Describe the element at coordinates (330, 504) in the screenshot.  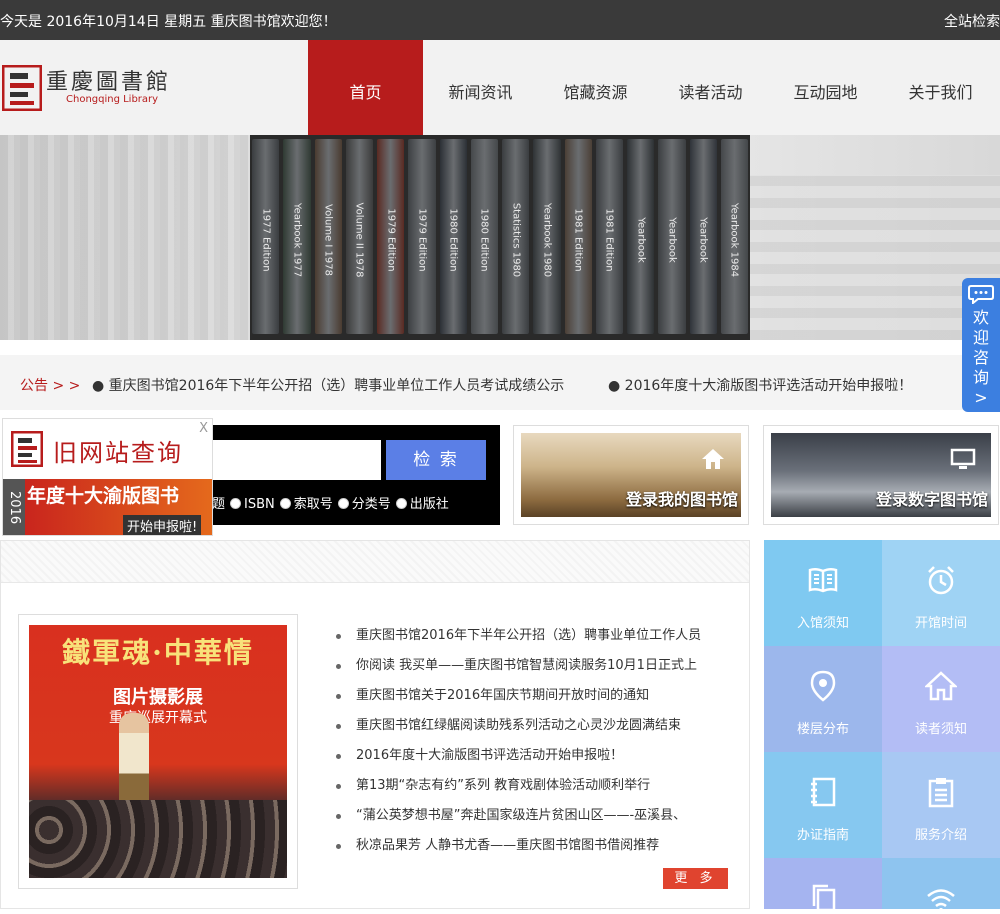
I see `search-field-options: 题 ISBN 索取号 分类号 出版社` at that location.